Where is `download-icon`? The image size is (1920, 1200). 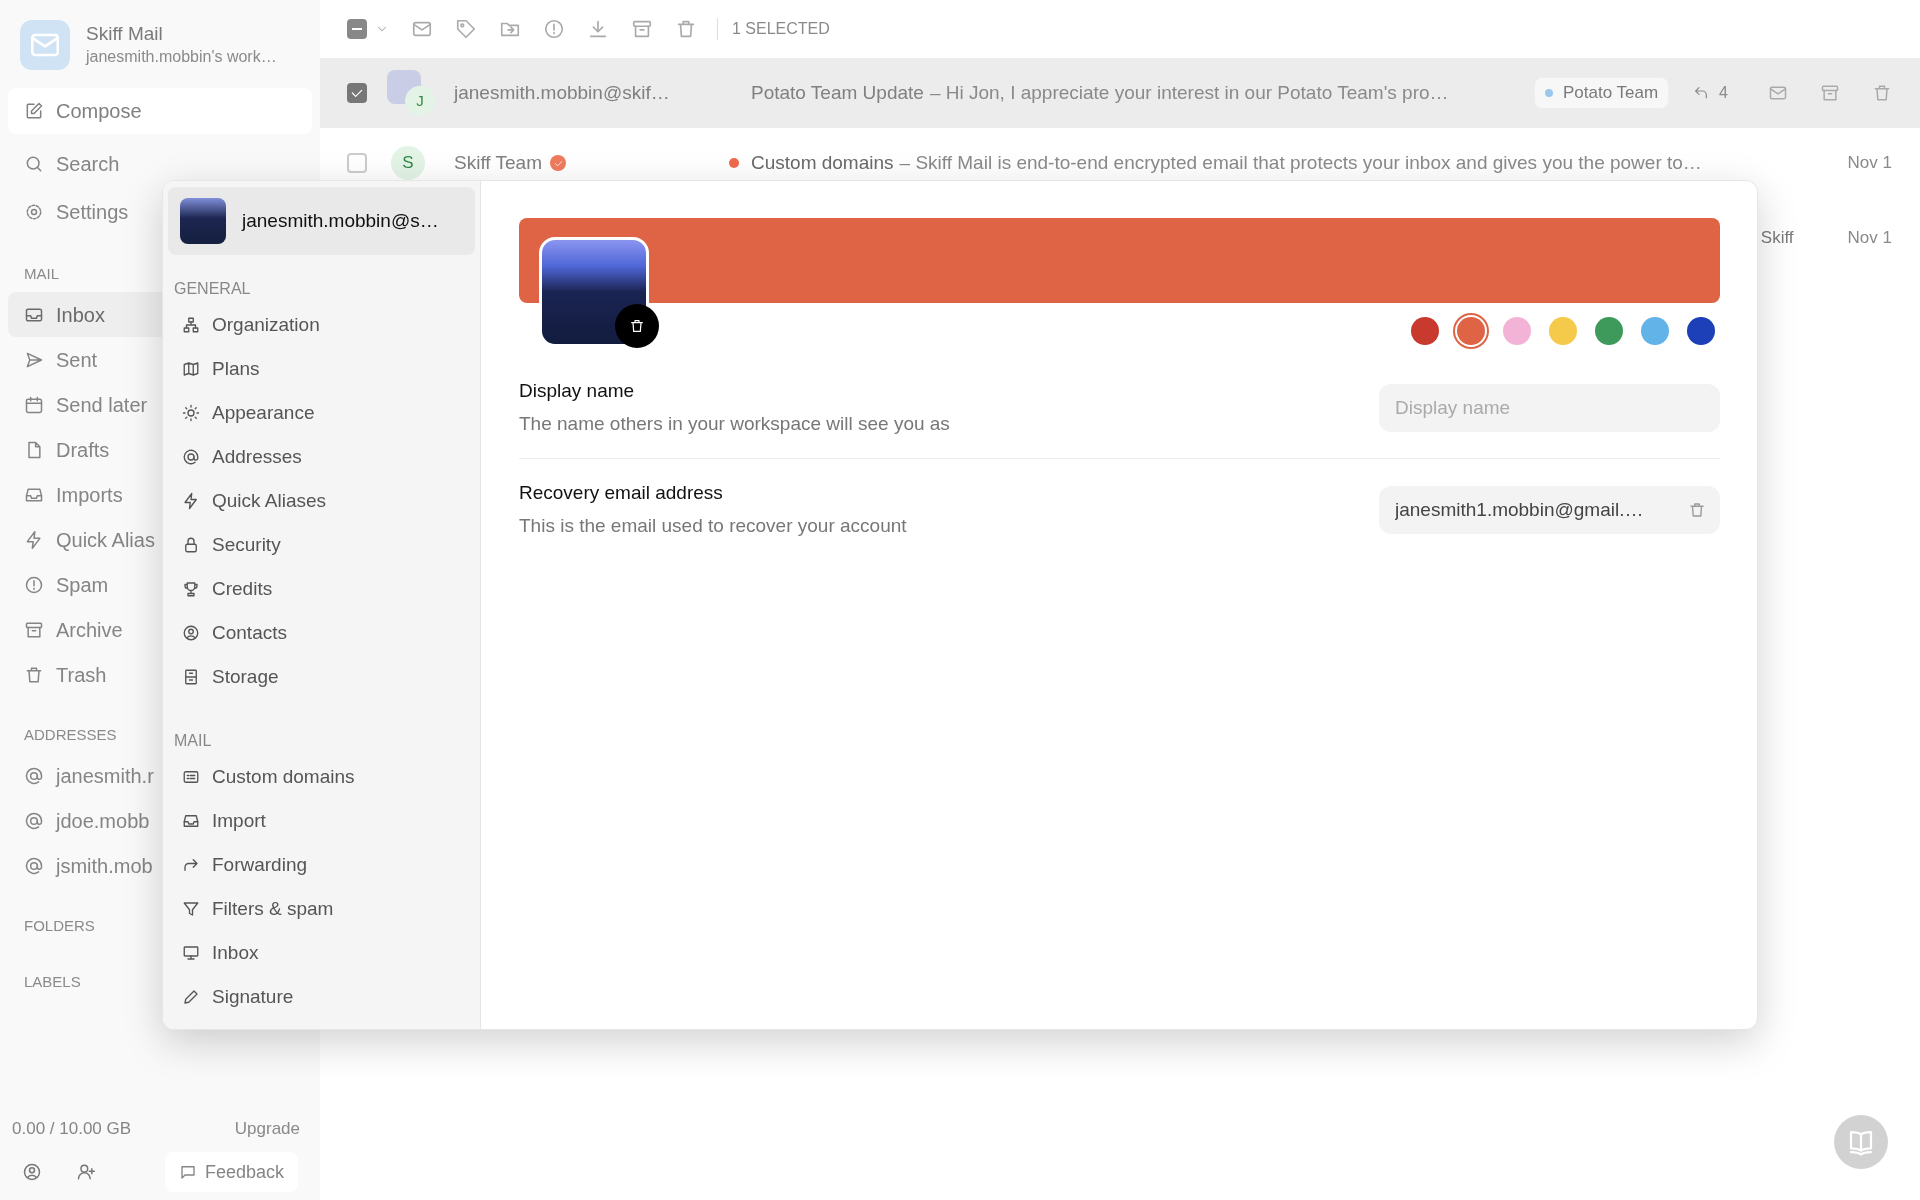
download-icon is located at coordinates (598, 29).